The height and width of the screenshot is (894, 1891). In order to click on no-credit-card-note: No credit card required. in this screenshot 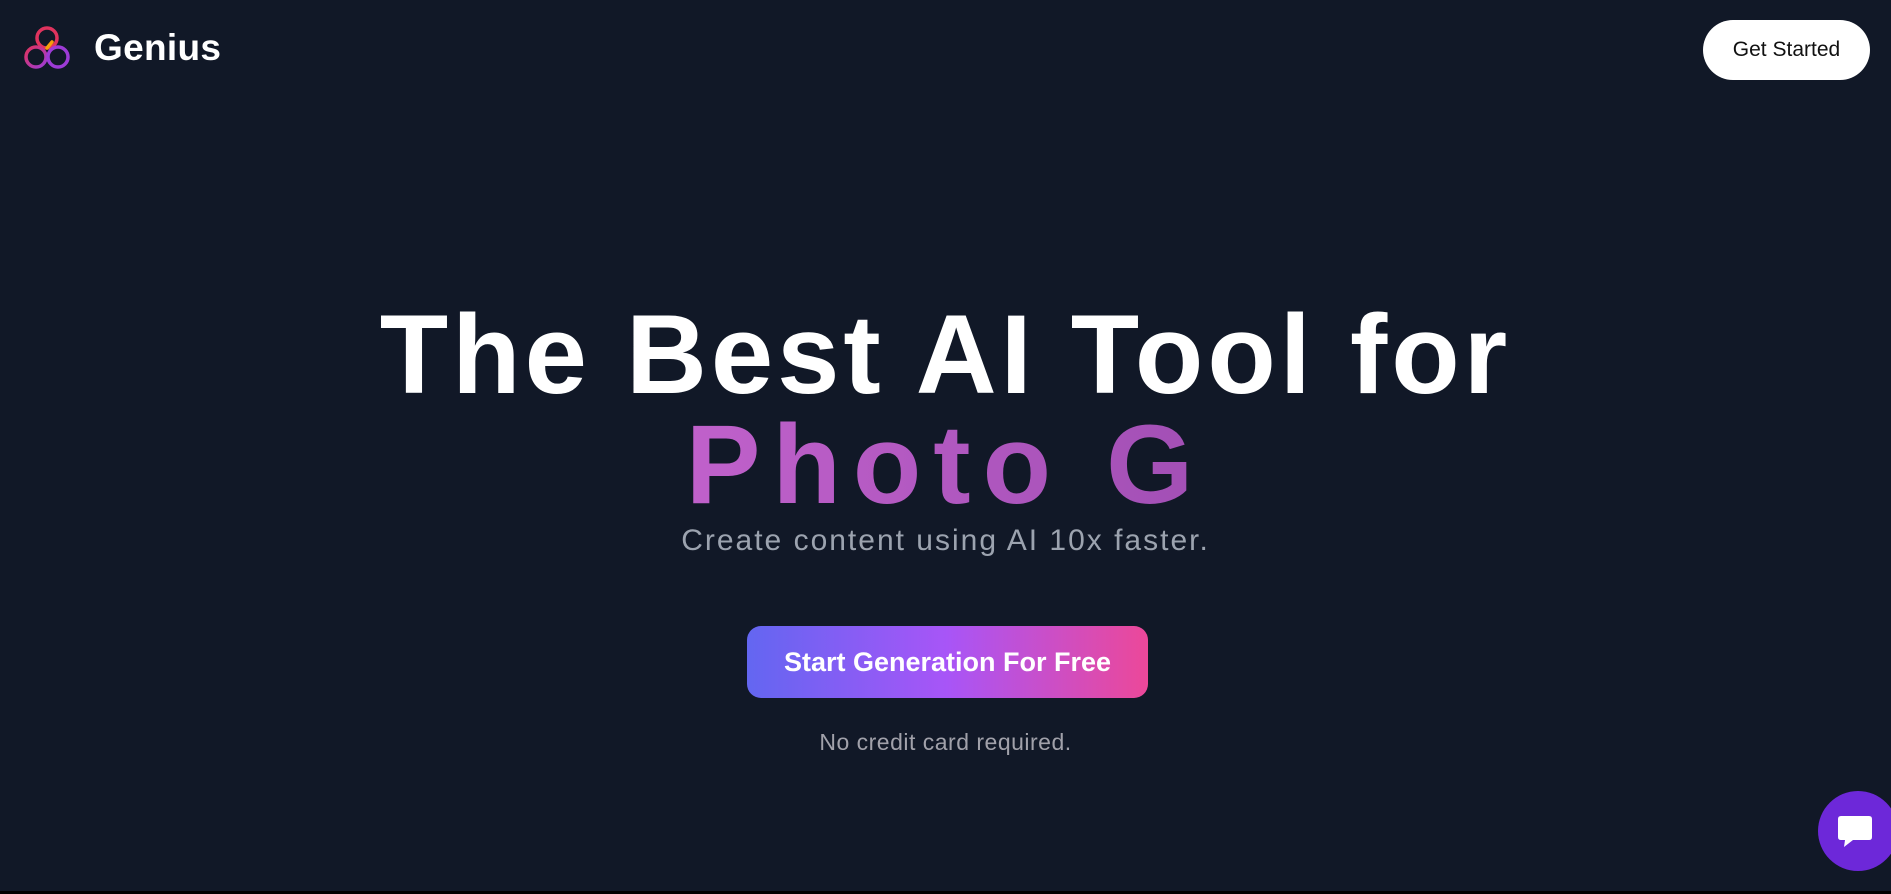, I will do `click(945, 742)`.